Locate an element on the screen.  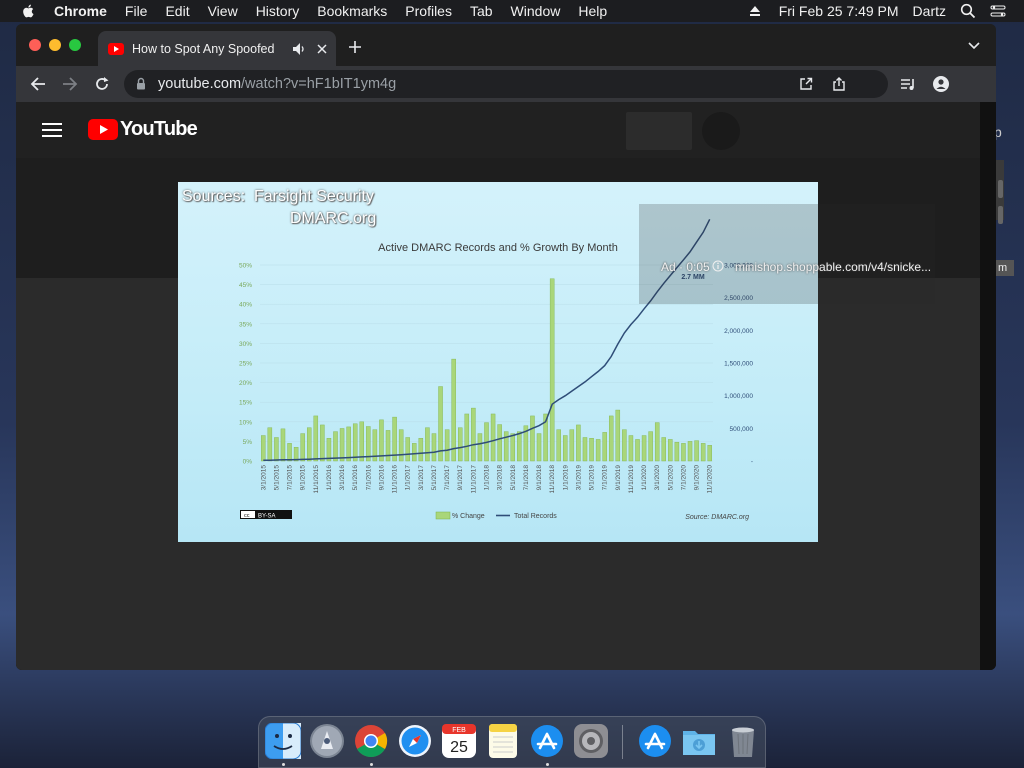
url-host: youtube.com is located at coordinates (200, 84).